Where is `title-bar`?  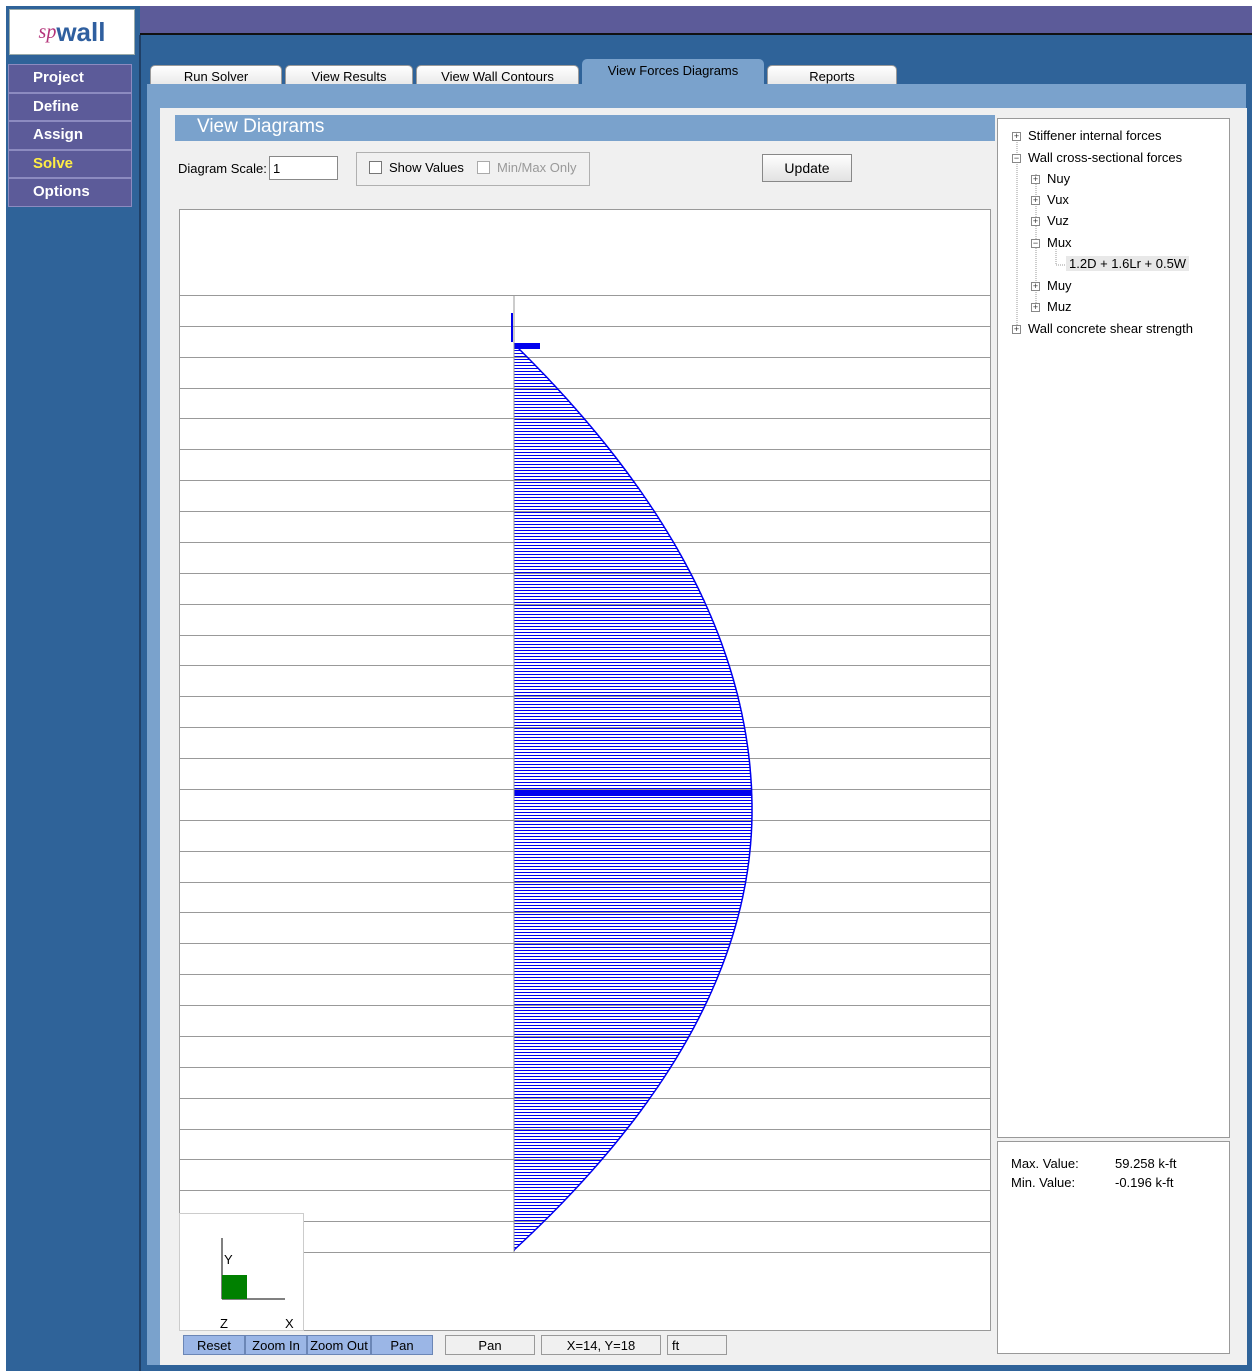 title-bar is located at coordinates (696, 20).